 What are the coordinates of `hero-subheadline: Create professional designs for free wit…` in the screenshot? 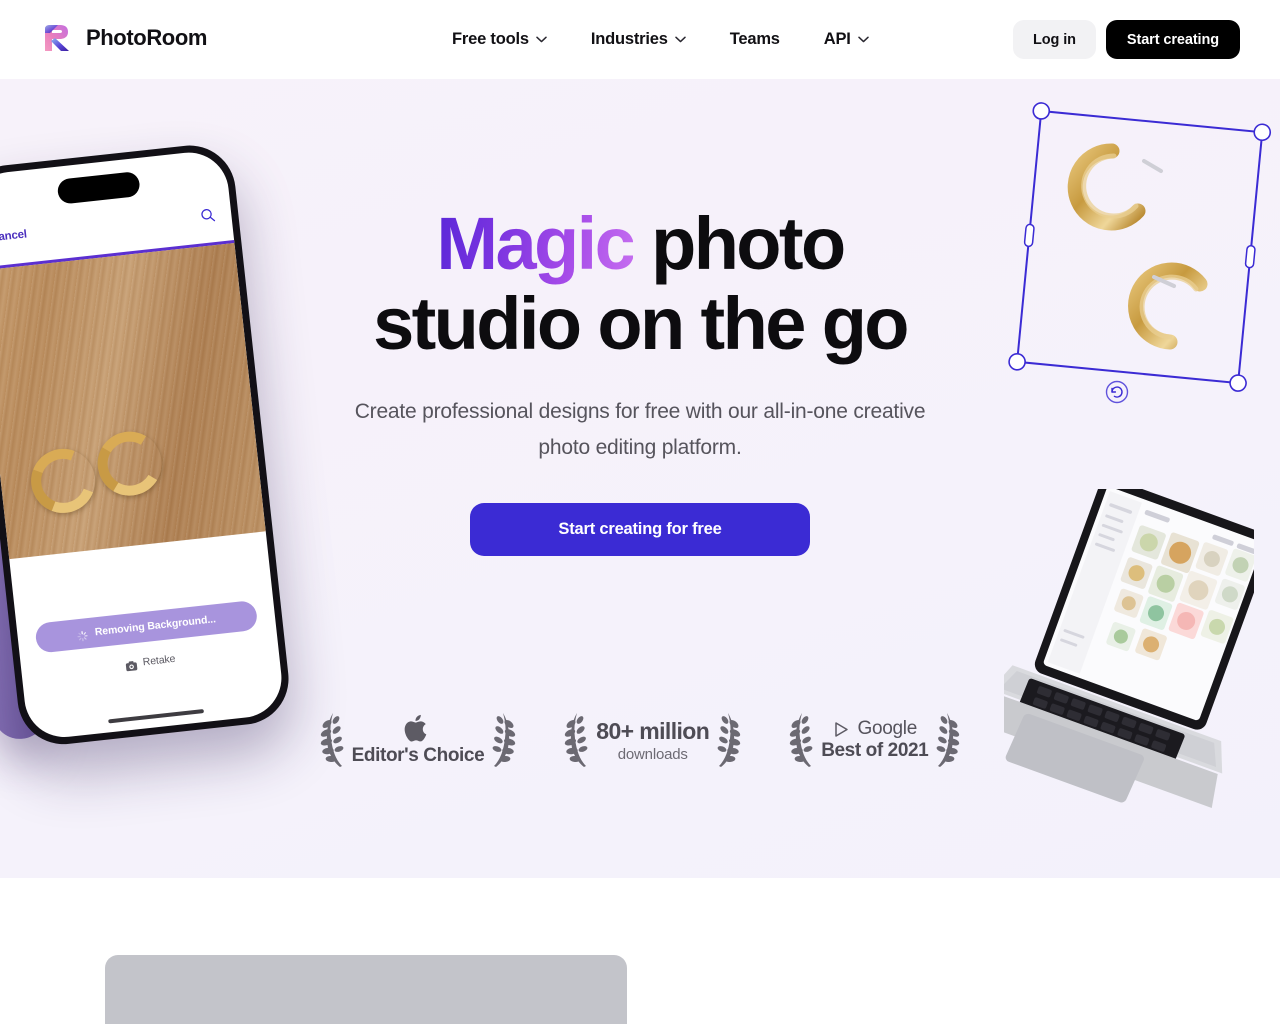 It's located at (640, 429).